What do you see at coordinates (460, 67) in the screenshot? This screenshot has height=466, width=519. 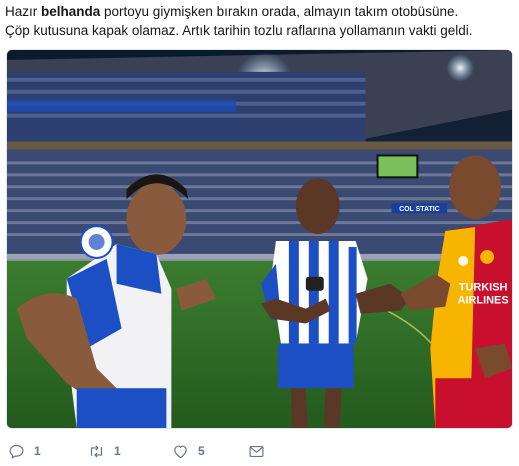 I see `floodlight` at bounding box center [460, 67].